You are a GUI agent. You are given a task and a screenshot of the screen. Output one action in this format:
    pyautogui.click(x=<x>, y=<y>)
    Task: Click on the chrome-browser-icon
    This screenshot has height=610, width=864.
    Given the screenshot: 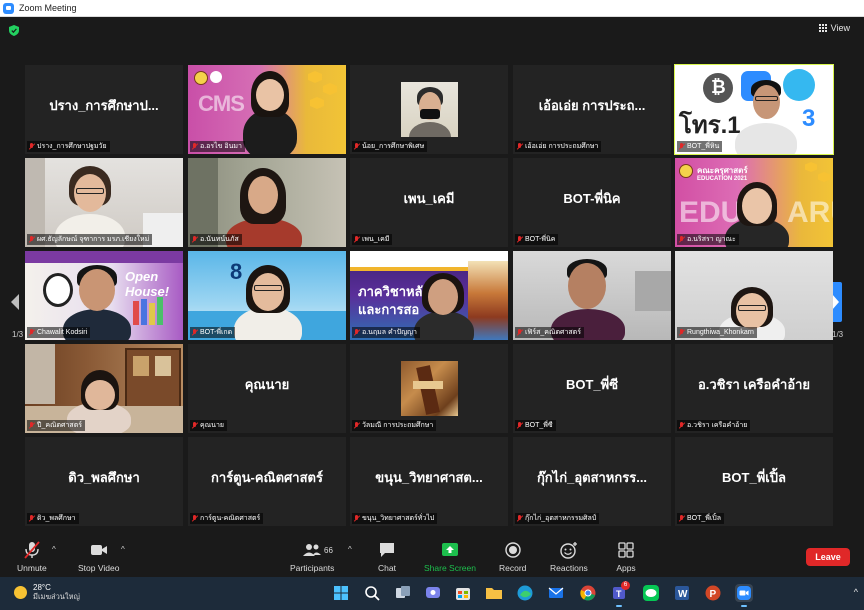 What is the action you would take?
    pyautogui.click(x=588, y=593)
    